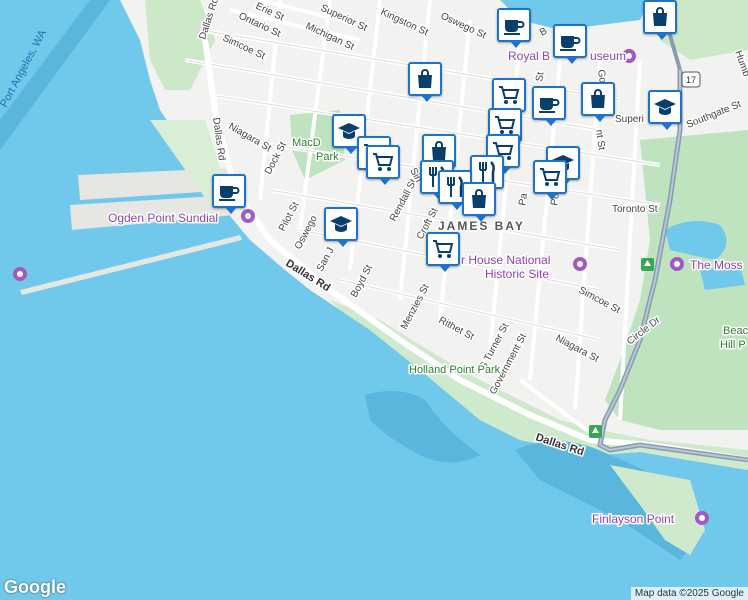 The image size is (748, 600). What do you see at coordinates (163, 218) in the screenshot?
I see `poi-label: Ogden Point Sundial` at bounding box center [163, 218].